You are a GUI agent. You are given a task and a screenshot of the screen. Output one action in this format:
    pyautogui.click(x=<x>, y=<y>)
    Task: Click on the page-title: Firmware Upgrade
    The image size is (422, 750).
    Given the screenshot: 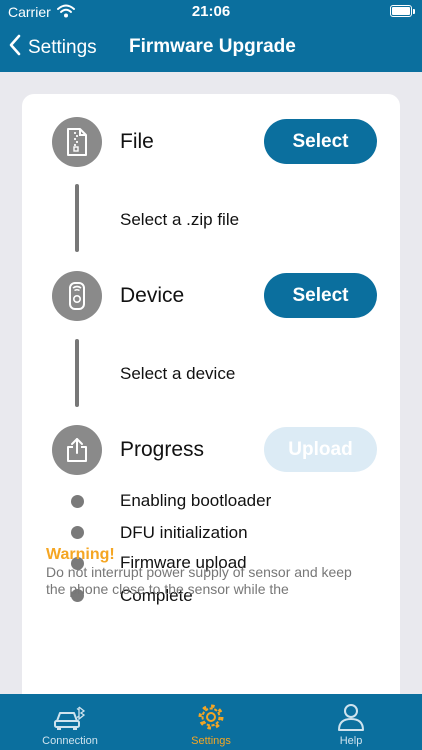 What is the action you would take?
    pyautogui.click(x=212, y=46)
    